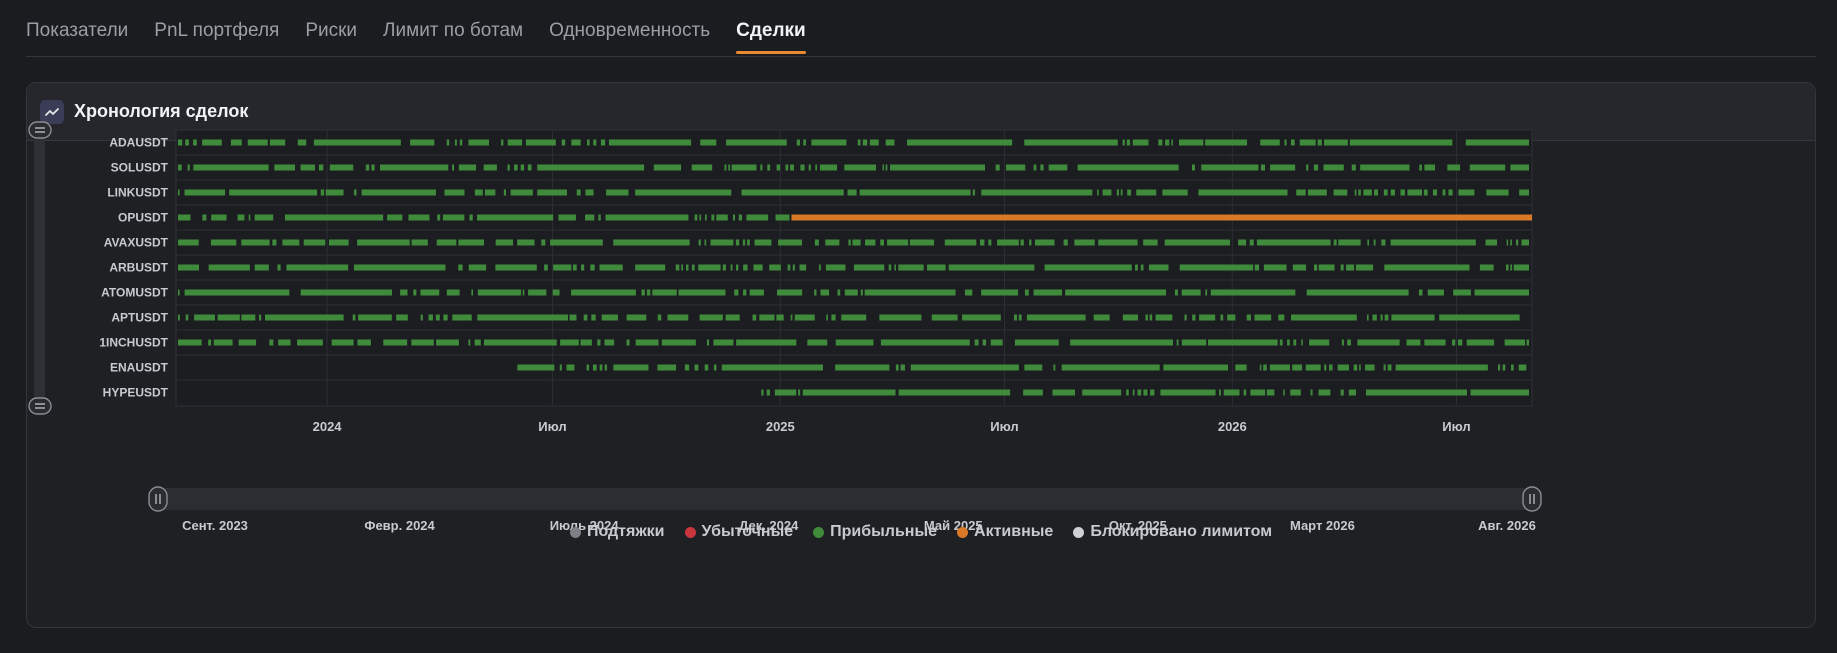  Describe the element at coordinates (845, 499) in the screenshot. I see `range-slider-track` at that location.